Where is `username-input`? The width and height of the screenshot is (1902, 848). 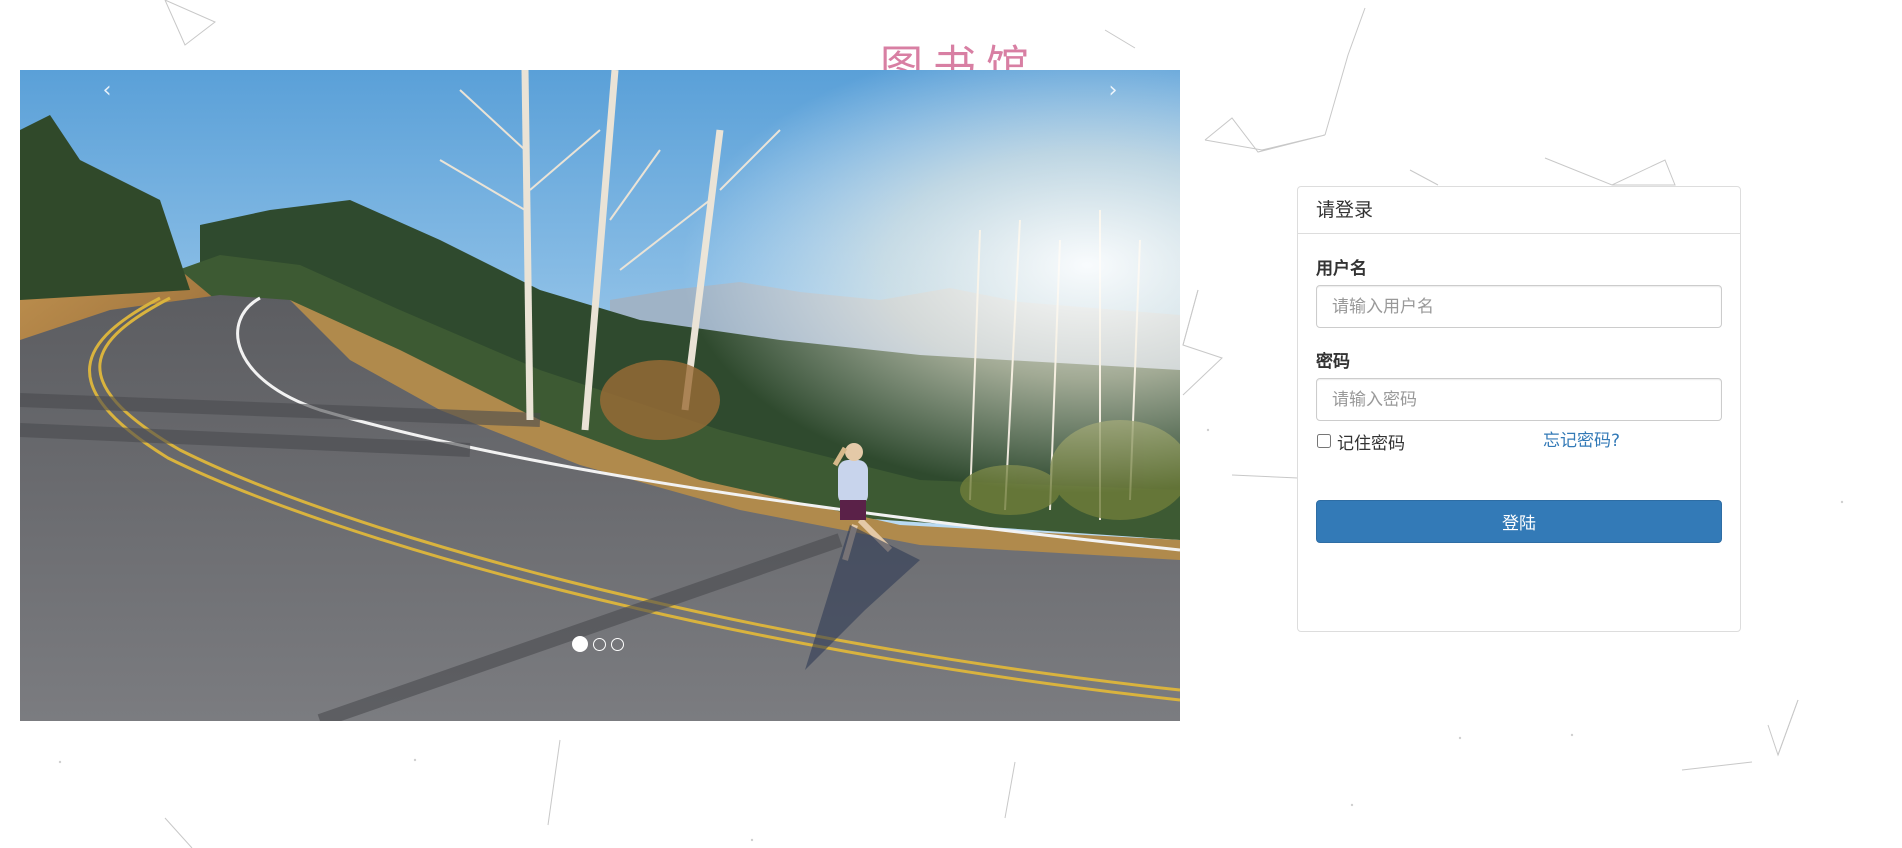 username-input is located at coordinates (1519, 306).